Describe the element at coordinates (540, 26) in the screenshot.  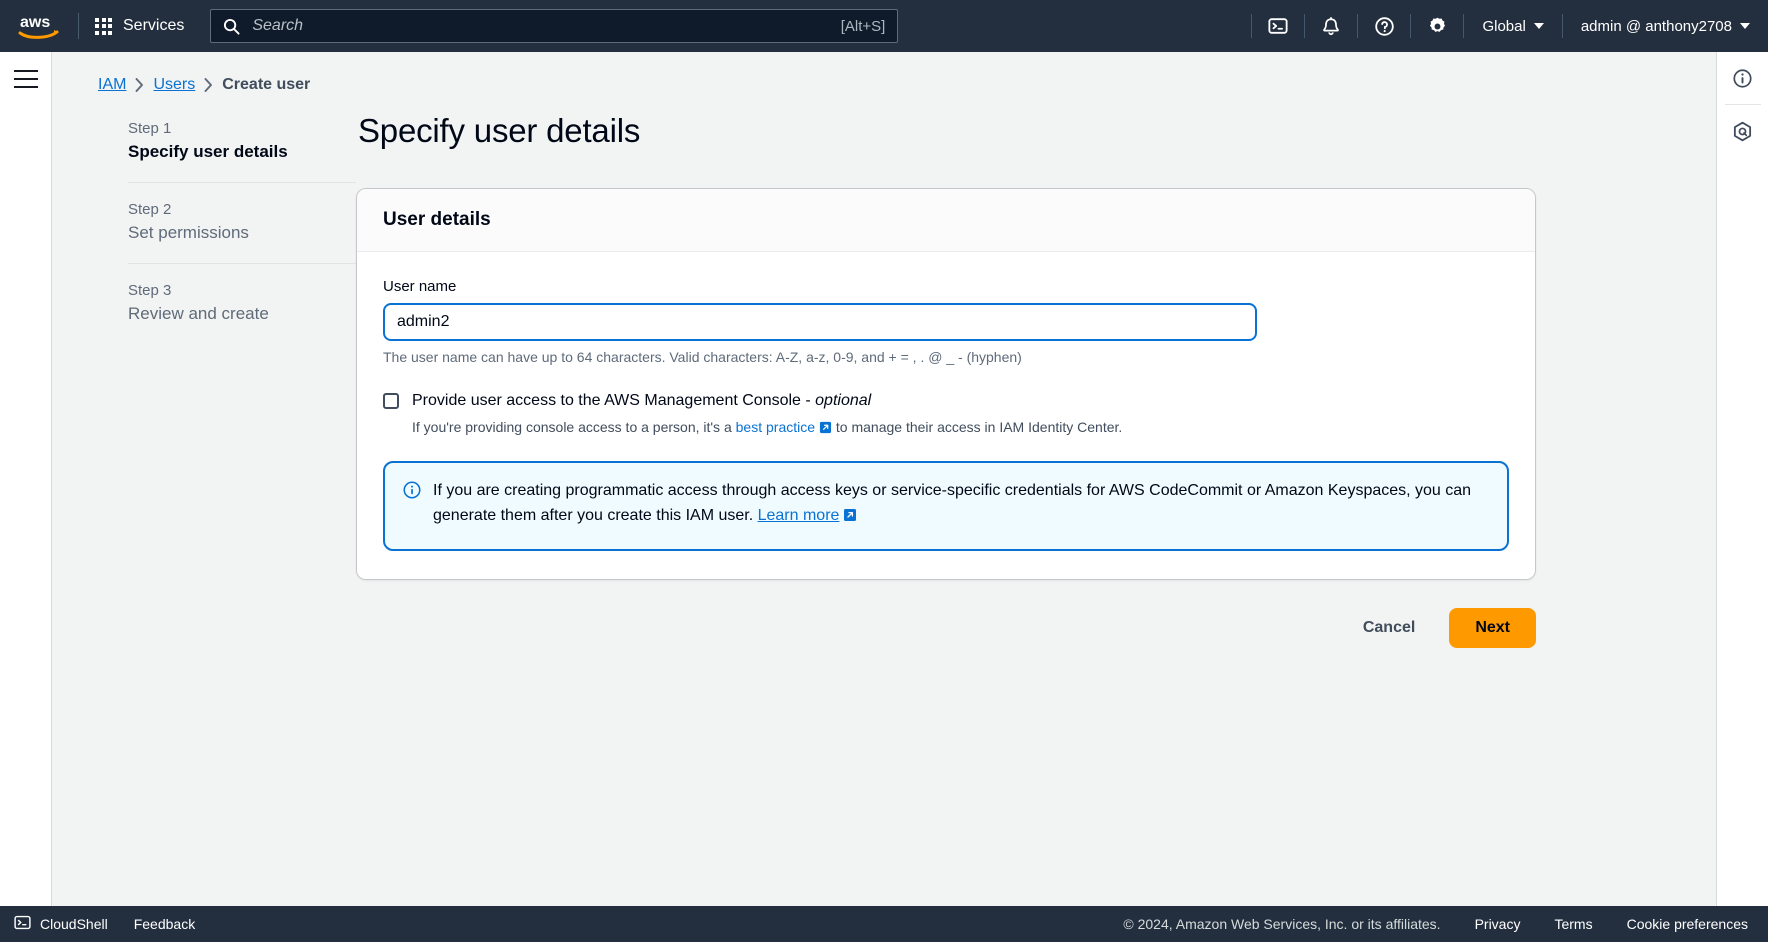
I see `search-input` at that location.